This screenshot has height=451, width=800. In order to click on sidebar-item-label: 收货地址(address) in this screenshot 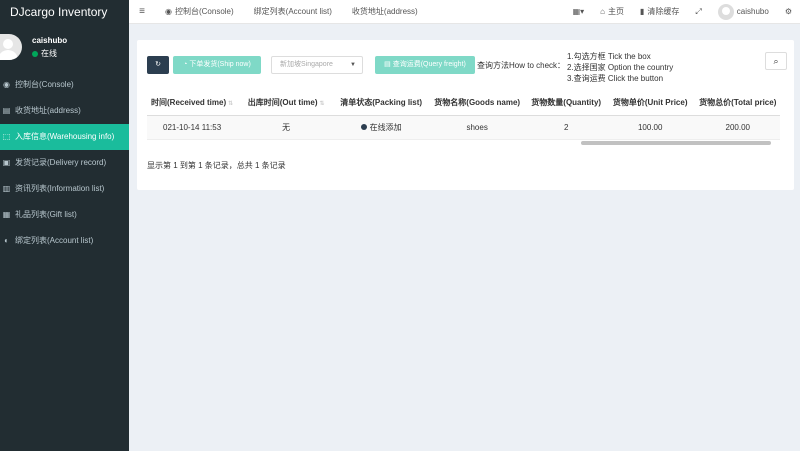, I will do `click(48, 110)`.